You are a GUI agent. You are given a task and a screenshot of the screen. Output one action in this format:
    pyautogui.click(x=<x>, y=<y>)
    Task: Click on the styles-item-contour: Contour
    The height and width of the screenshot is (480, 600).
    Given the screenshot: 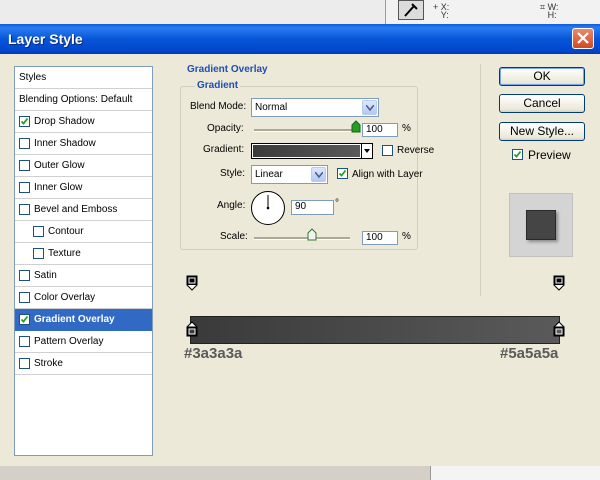 What is the action you would take?
    pyautogui.click(x=83, y=232)
    